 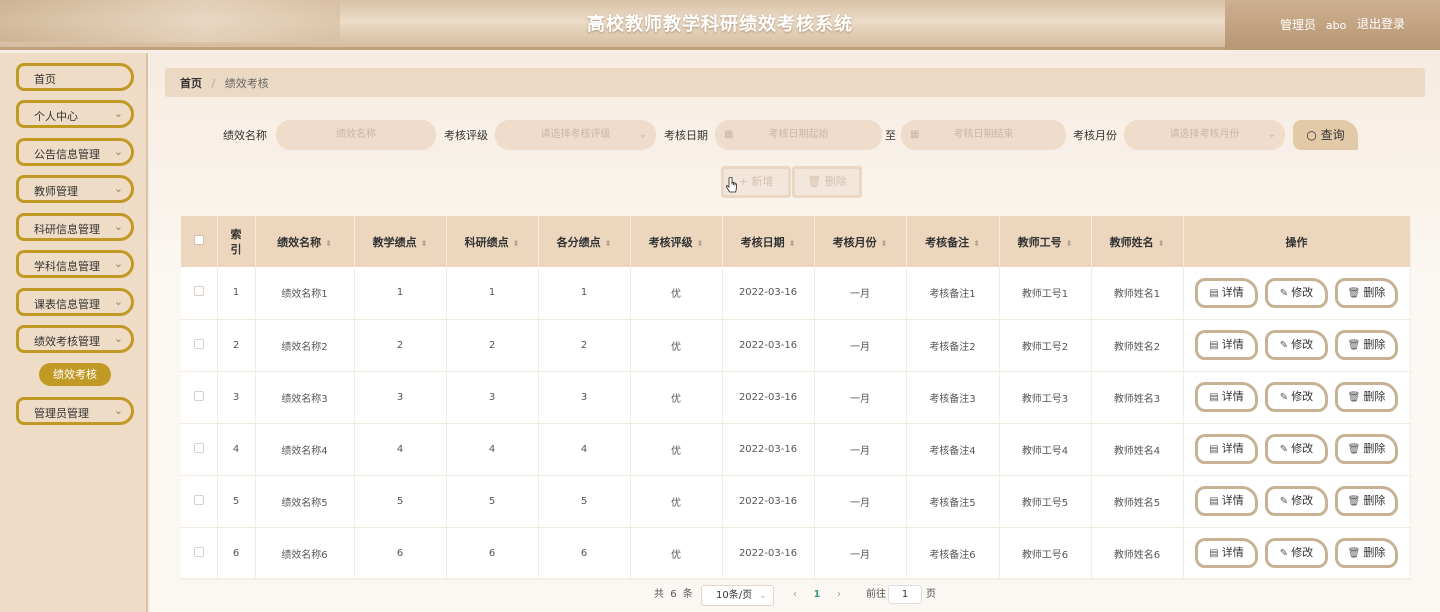 What do you see at coordinates (737, 595) in the screenshot?
I see `page-size-select: 10条/页 ⌄` at bounding box center [737, 595].